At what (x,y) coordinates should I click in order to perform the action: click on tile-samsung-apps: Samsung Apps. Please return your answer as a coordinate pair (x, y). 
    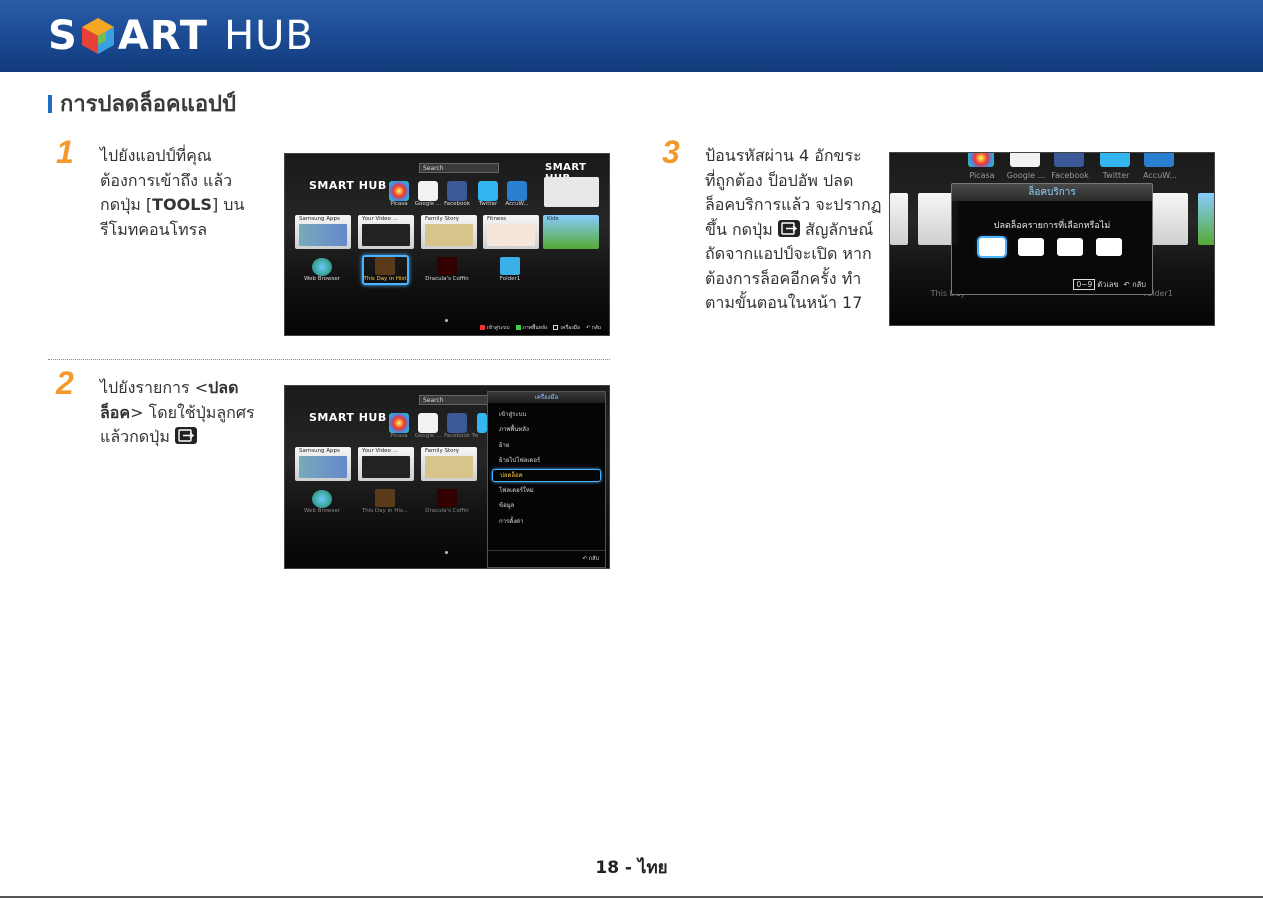
    Looking at the image, I should click on (323, 232).